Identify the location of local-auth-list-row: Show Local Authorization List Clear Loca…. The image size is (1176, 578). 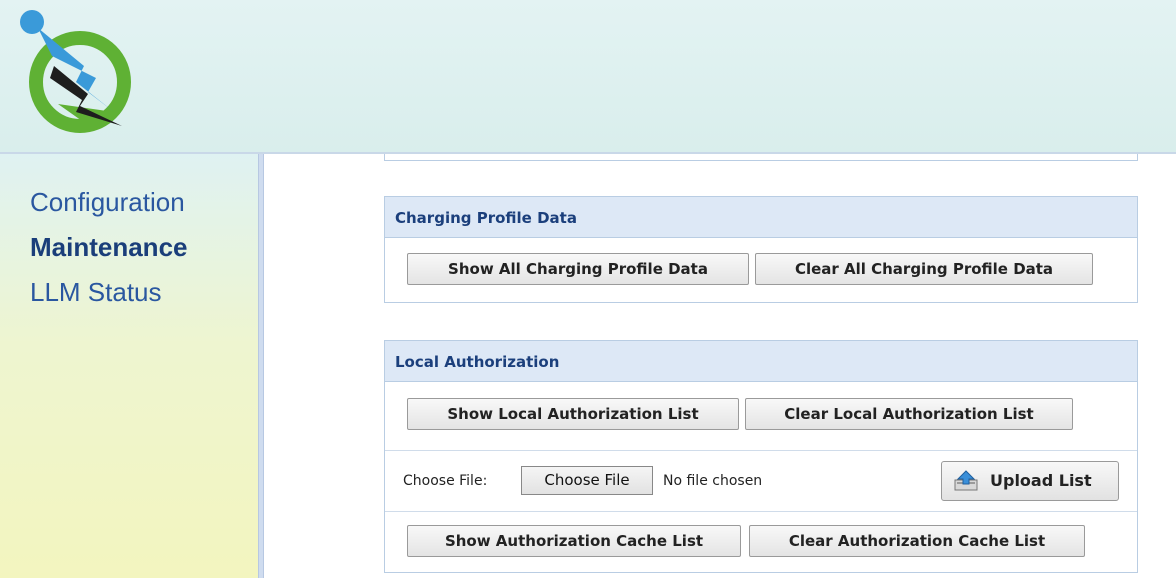
(761, 416).